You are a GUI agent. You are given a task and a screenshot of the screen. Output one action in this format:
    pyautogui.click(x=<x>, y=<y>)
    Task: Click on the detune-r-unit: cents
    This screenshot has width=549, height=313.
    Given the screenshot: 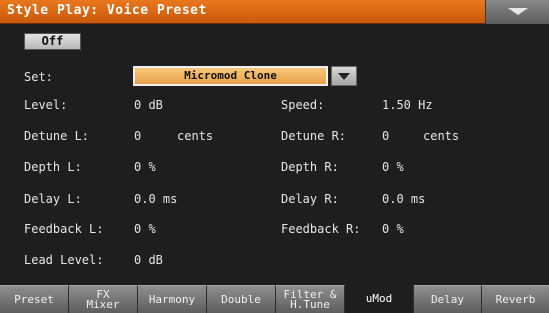 What is the action you would take?
    pyautogui.click(x=441, y=136)
    